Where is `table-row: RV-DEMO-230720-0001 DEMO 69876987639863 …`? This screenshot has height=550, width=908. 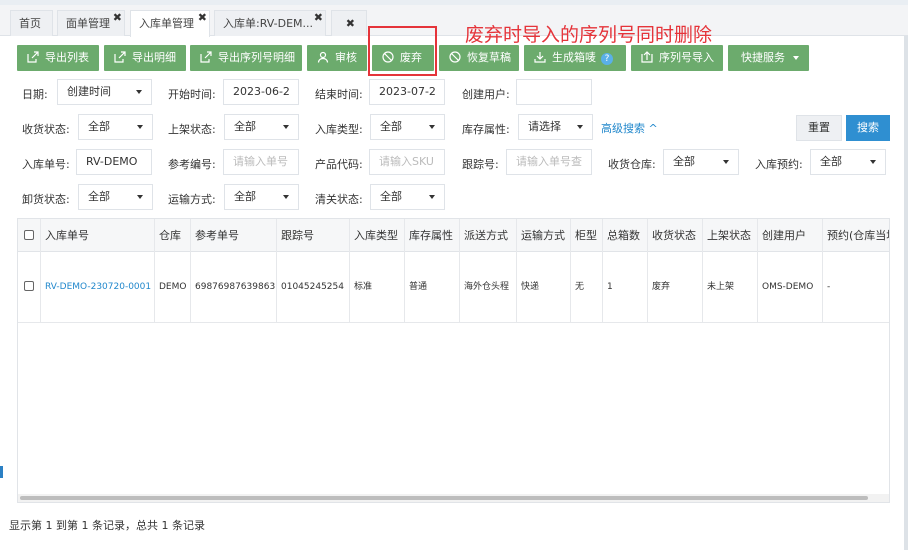
table-row: RV-DEMO-230720-0001 DEMO 69876987639863 … is located at coordinates (453, 287).